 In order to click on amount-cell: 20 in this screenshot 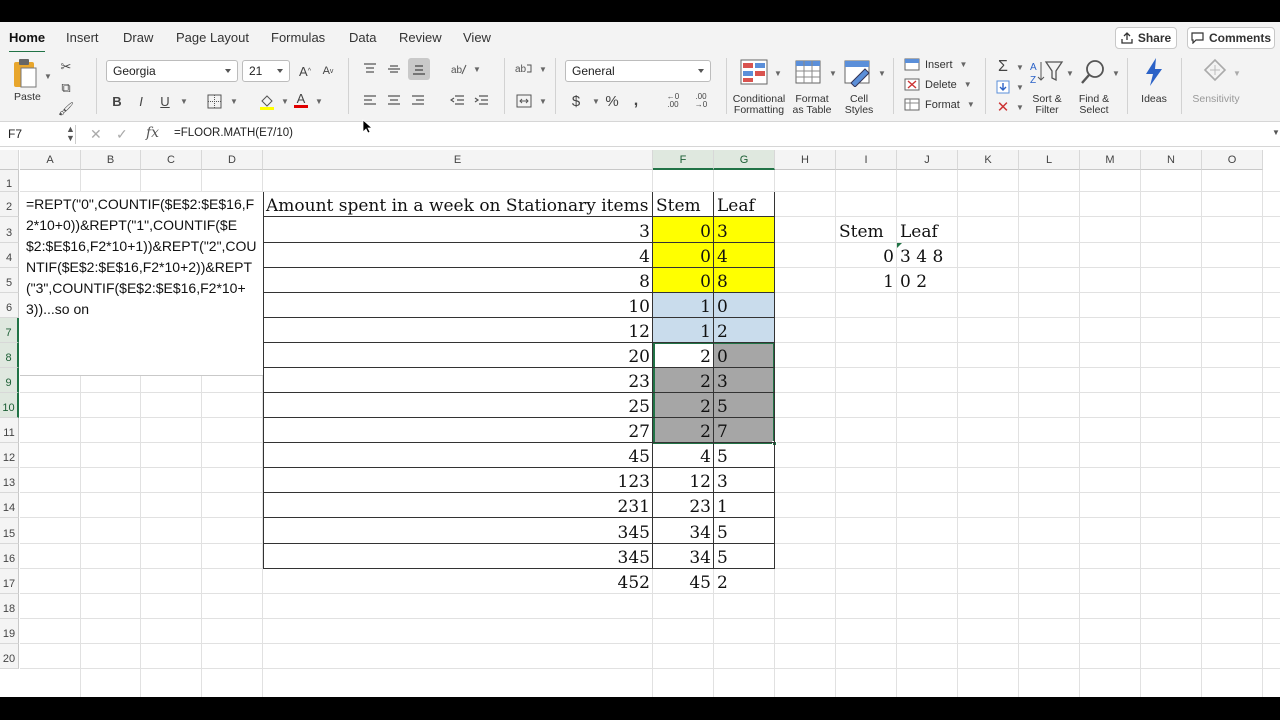, I will do `click(458, 355)`.